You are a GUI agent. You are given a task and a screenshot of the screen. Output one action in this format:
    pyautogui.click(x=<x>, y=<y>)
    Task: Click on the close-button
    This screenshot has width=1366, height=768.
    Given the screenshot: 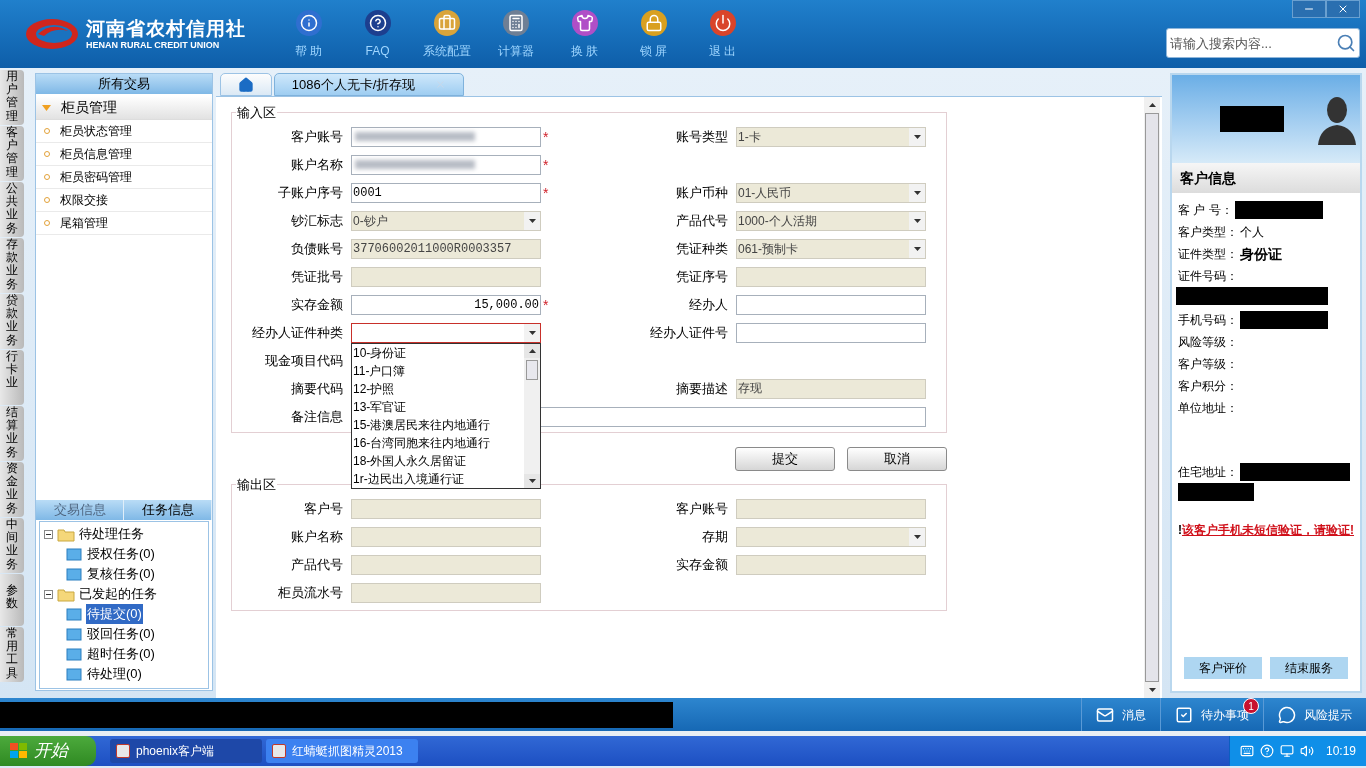 What is the action you would take?
    pyautogui.click(x=1343, y=9)
    